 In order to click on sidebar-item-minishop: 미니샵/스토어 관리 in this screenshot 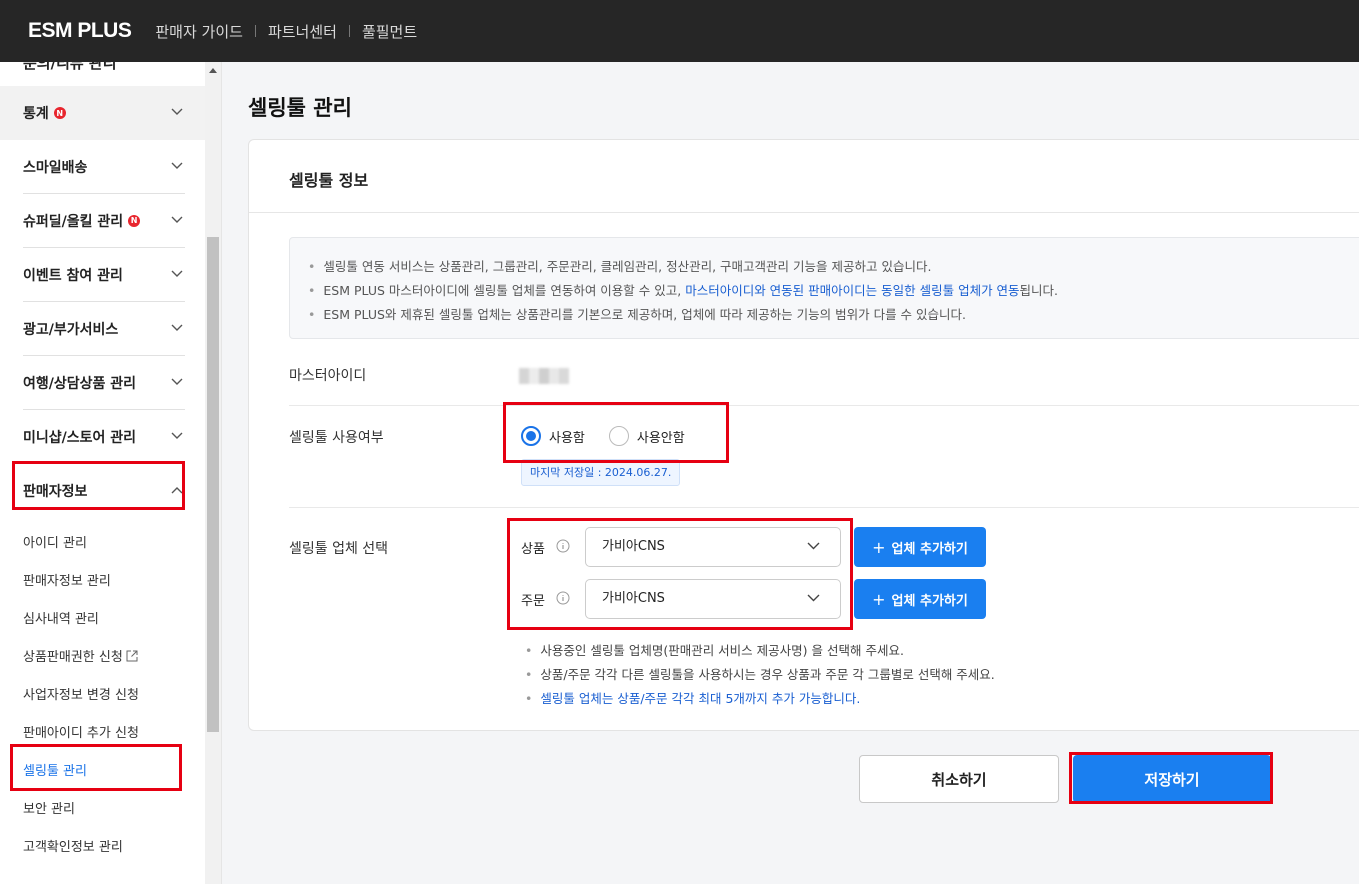, I will do `click(104, 437)`.